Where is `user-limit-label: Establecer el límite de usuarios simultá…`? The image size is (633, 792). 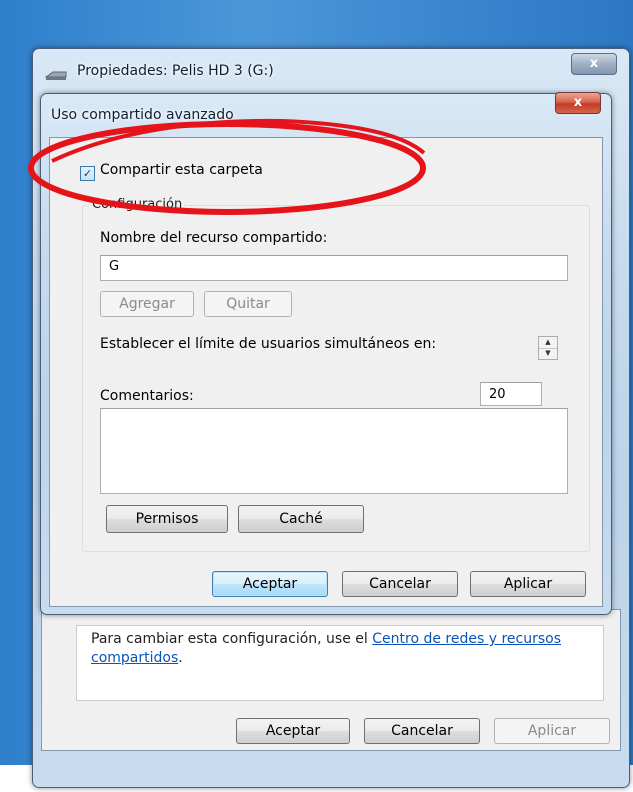 user-limit-label: Establecer el límite de usuarios simultá… is located at coordinates (268, 344).